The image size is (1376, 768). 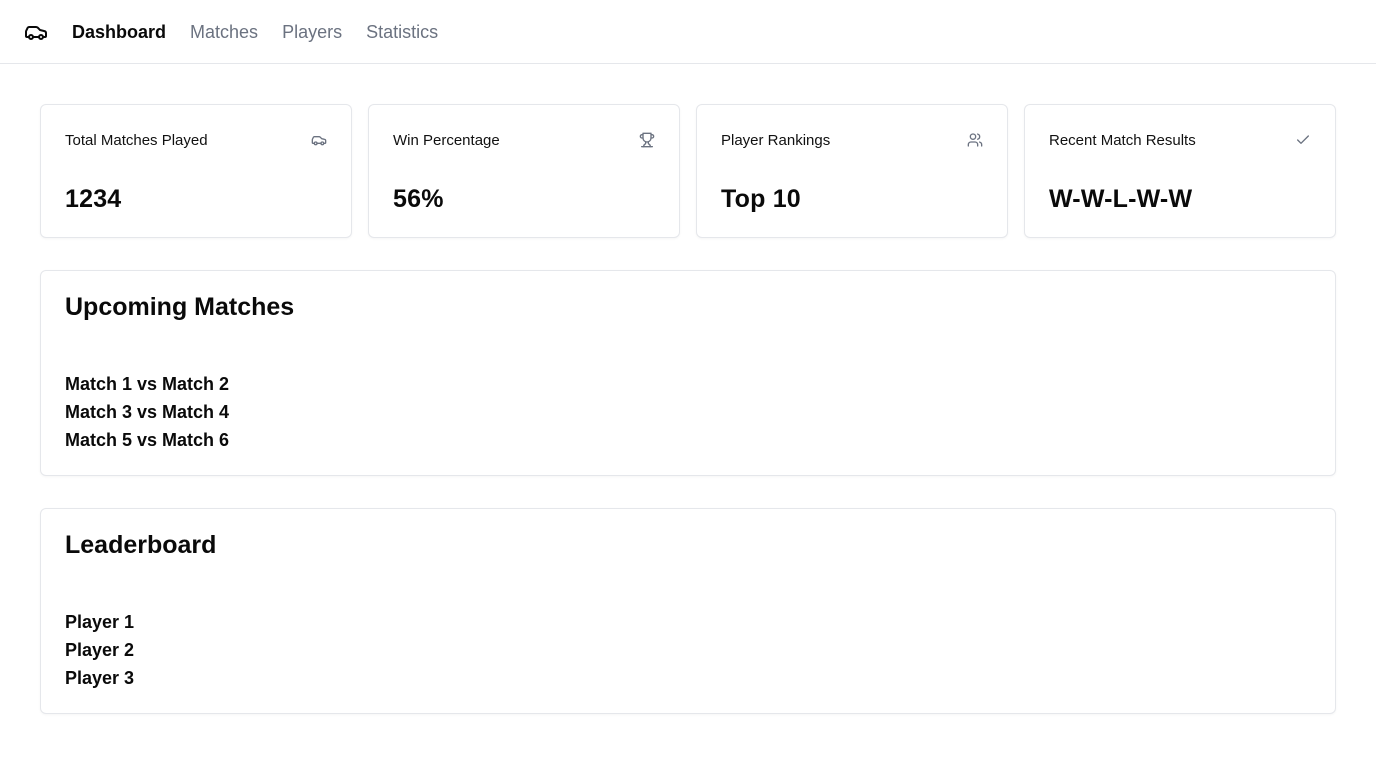 What do you see at coordinates (402, 32) in the screenshot?
I see `nav-statistics: Statistics` at bounding box center [402, 32].